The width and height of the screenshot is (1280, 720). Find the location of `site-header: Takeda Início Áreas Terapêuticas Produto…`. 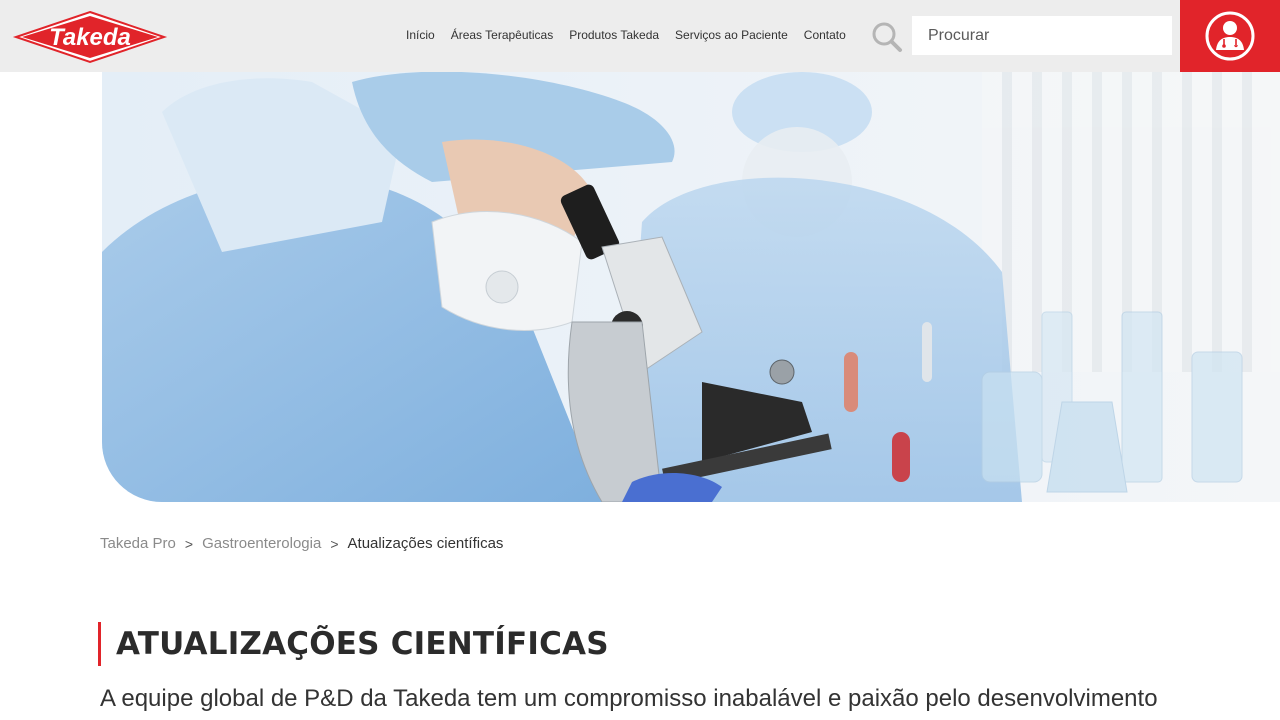

site-header: Takeda Início Áreas Terapêuticas Produto… is located at coordinates (640, 36).